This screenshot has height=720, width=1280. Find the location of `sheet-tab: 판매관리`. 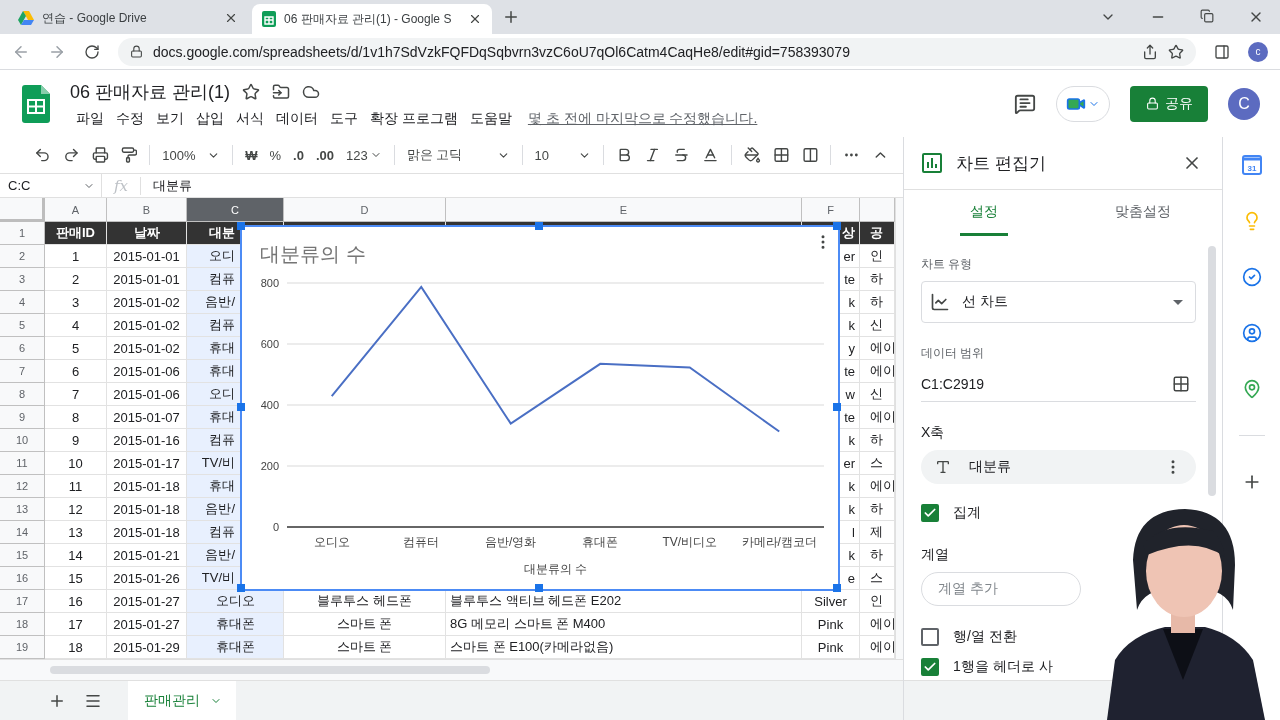

sheet-tab: 판매관리 is located at coordinates (182, 700).